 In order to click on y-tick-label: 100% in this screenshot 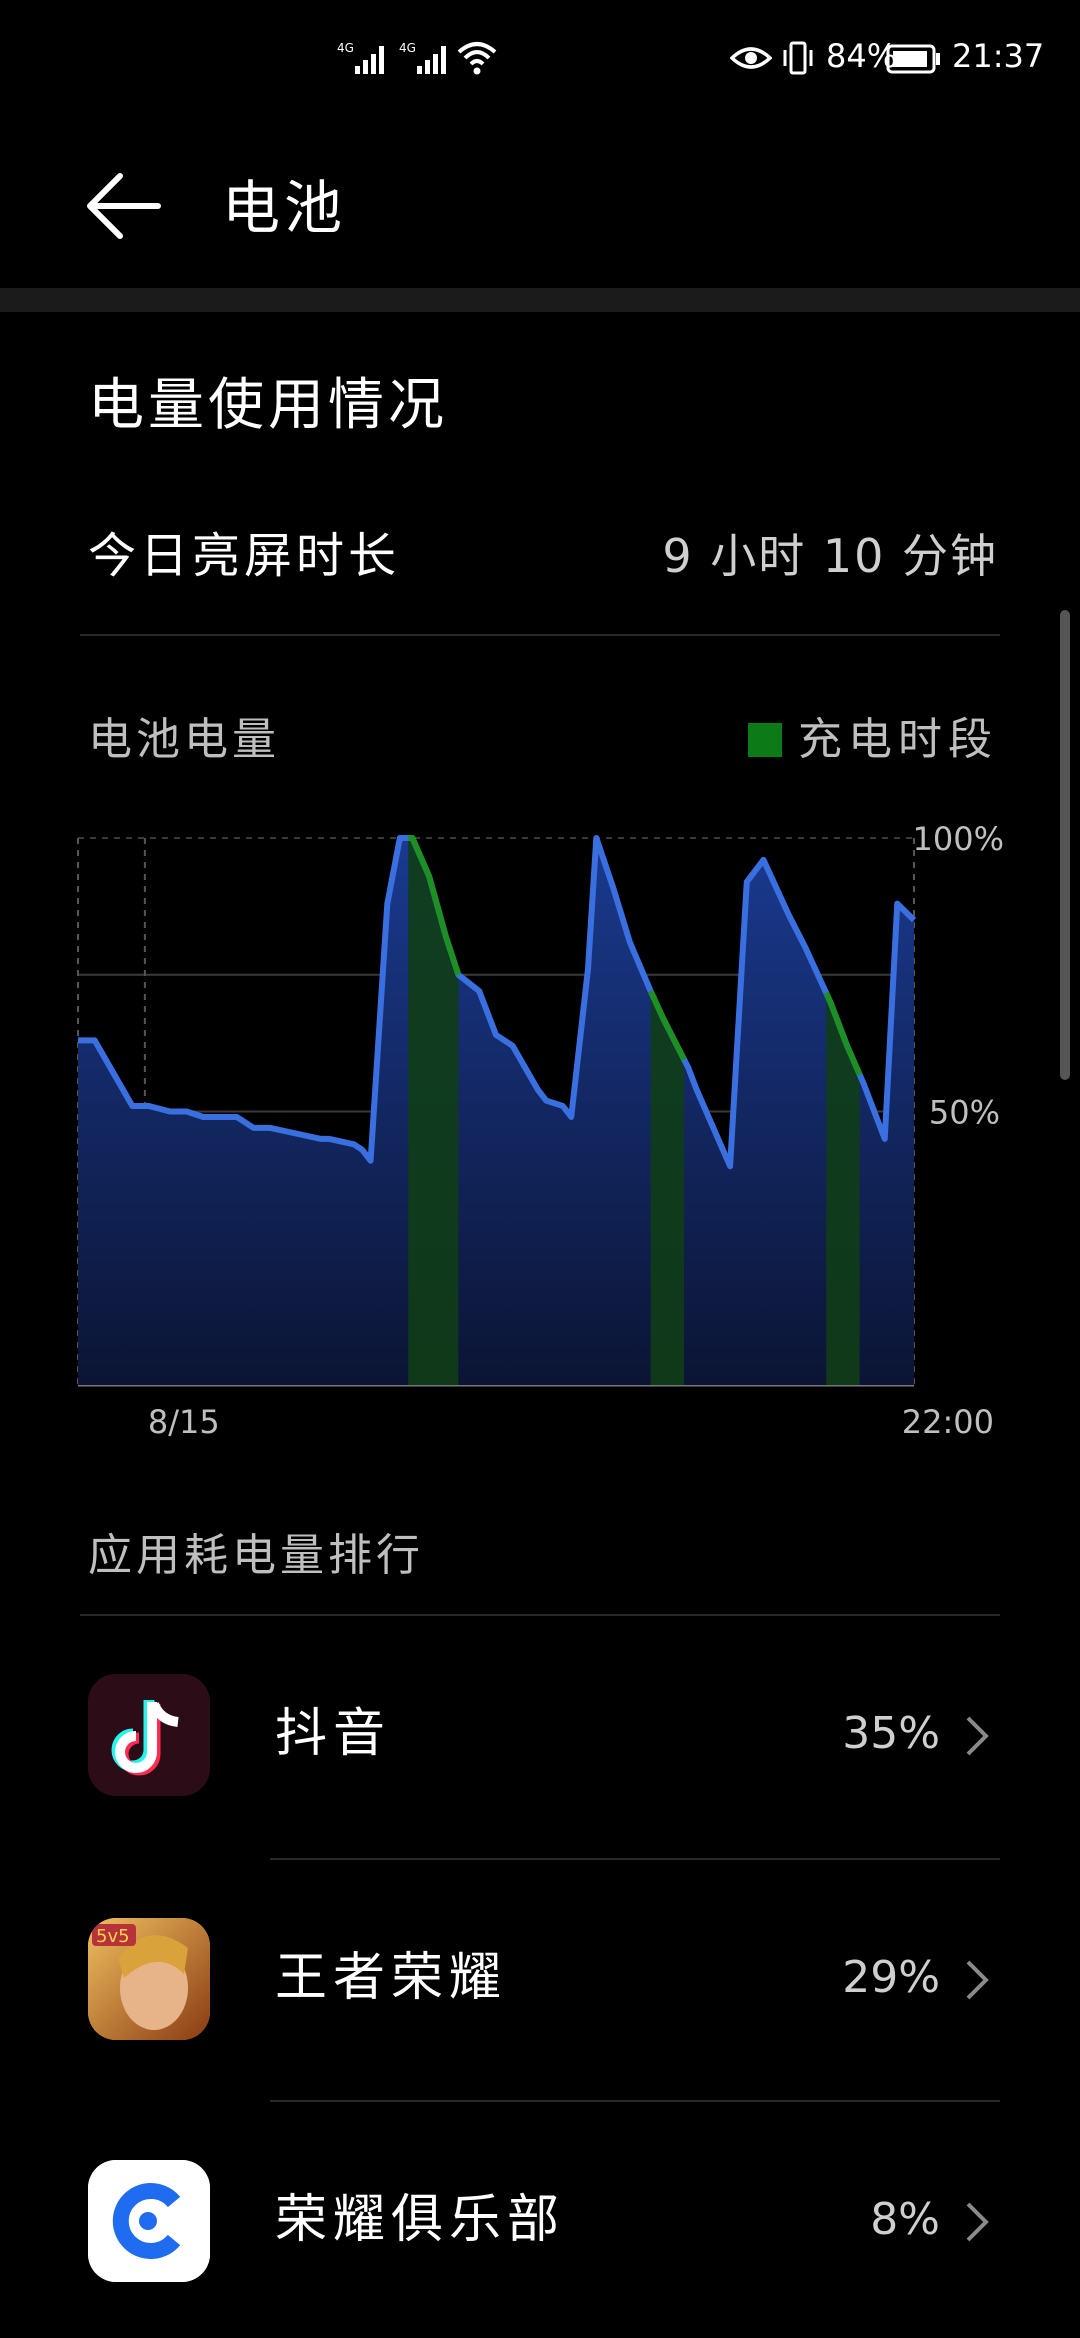, I will do `click(958, 839)`.